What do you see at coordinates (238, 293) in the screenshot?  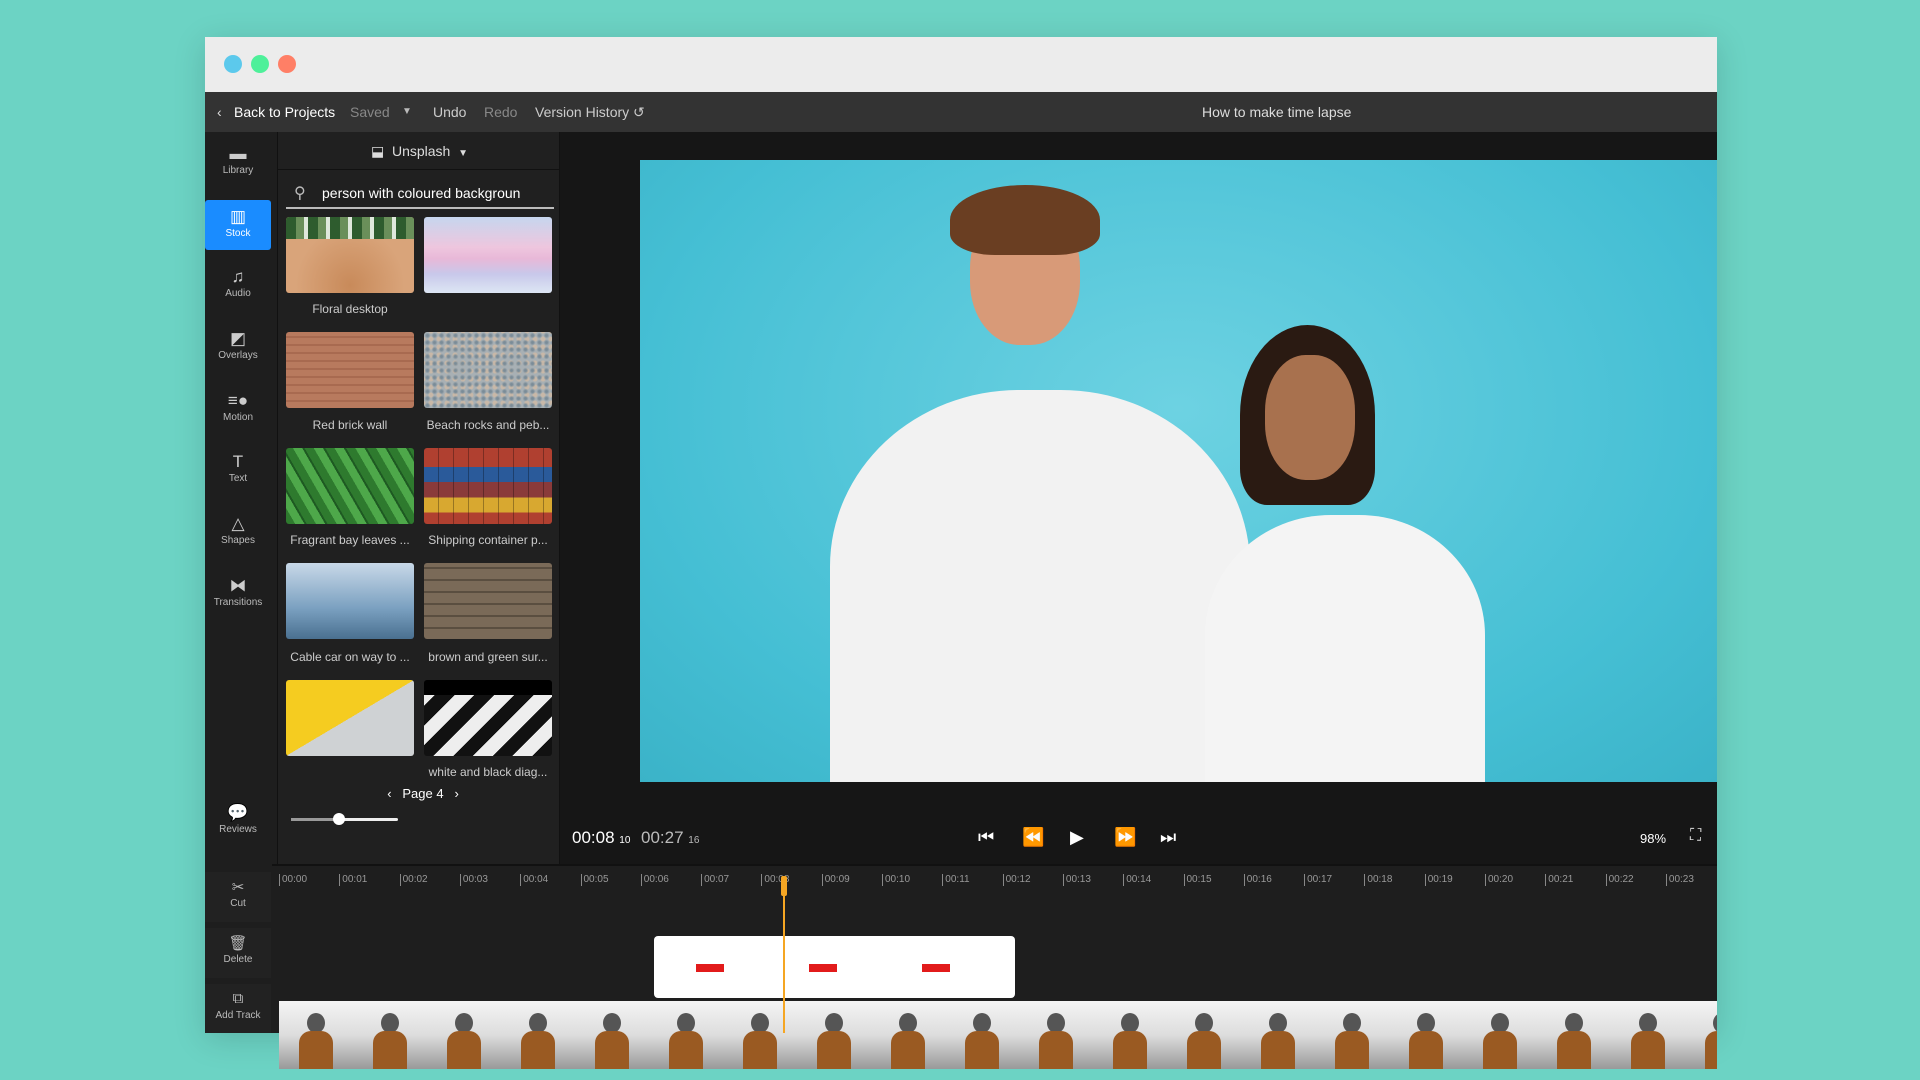 I see `sidebar-label: Audio` at bounding box center [238, 293].